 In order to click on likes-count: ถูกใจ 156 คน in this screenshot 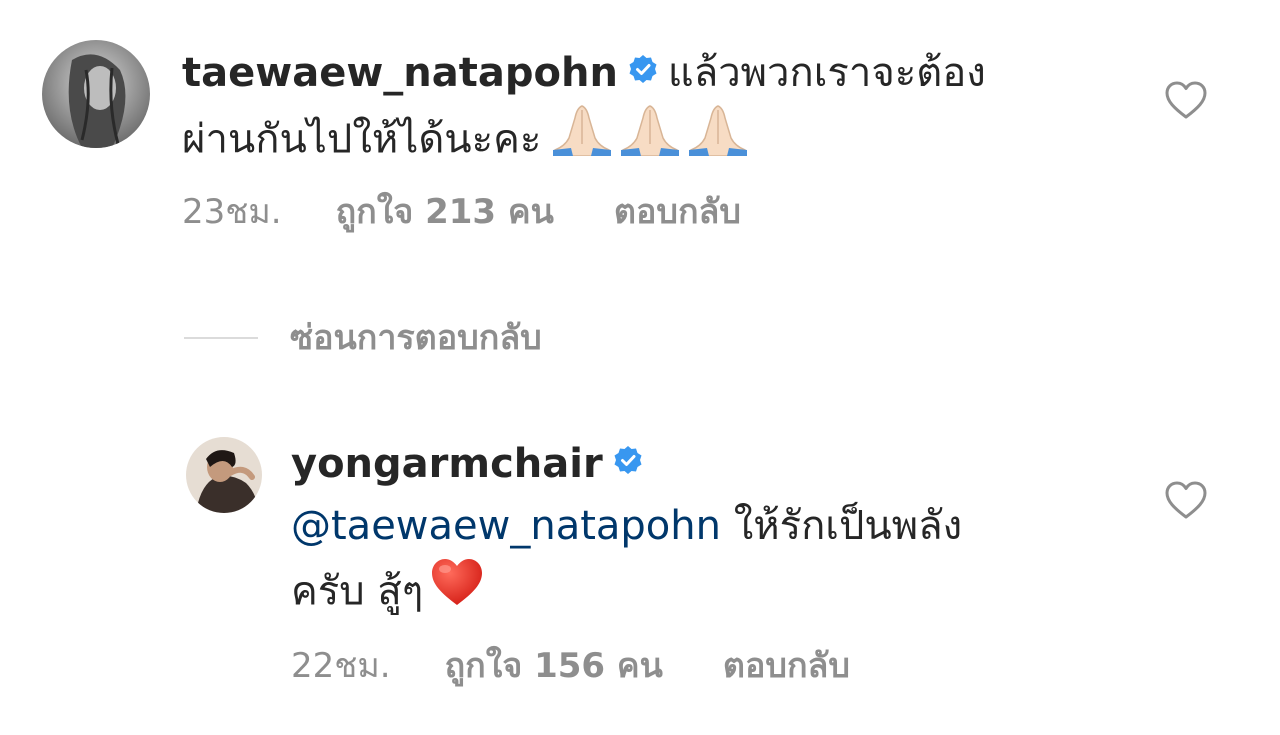, I will do `click(554, 666)`.